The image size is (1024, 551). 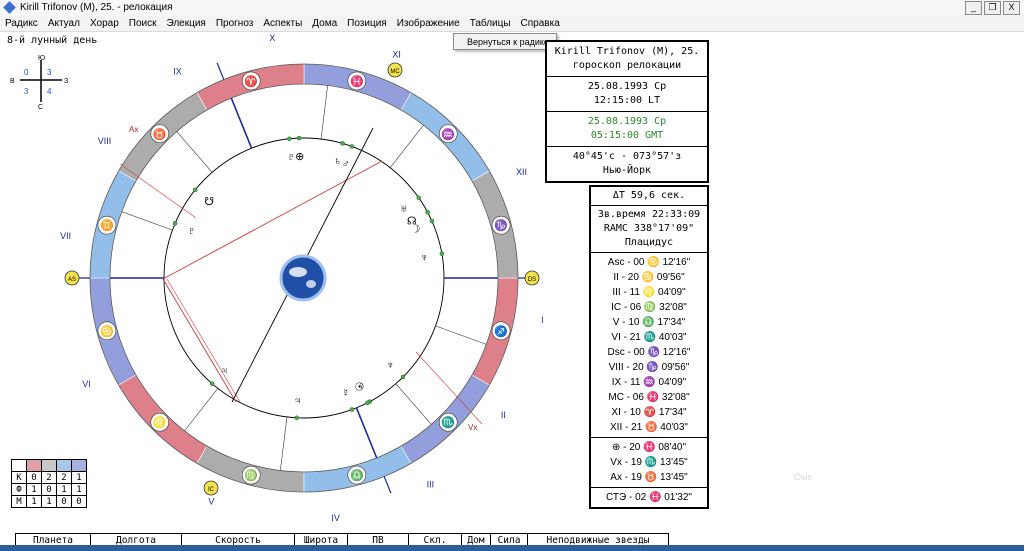 I want to click on cell: 2, so click(x=49, y=477).